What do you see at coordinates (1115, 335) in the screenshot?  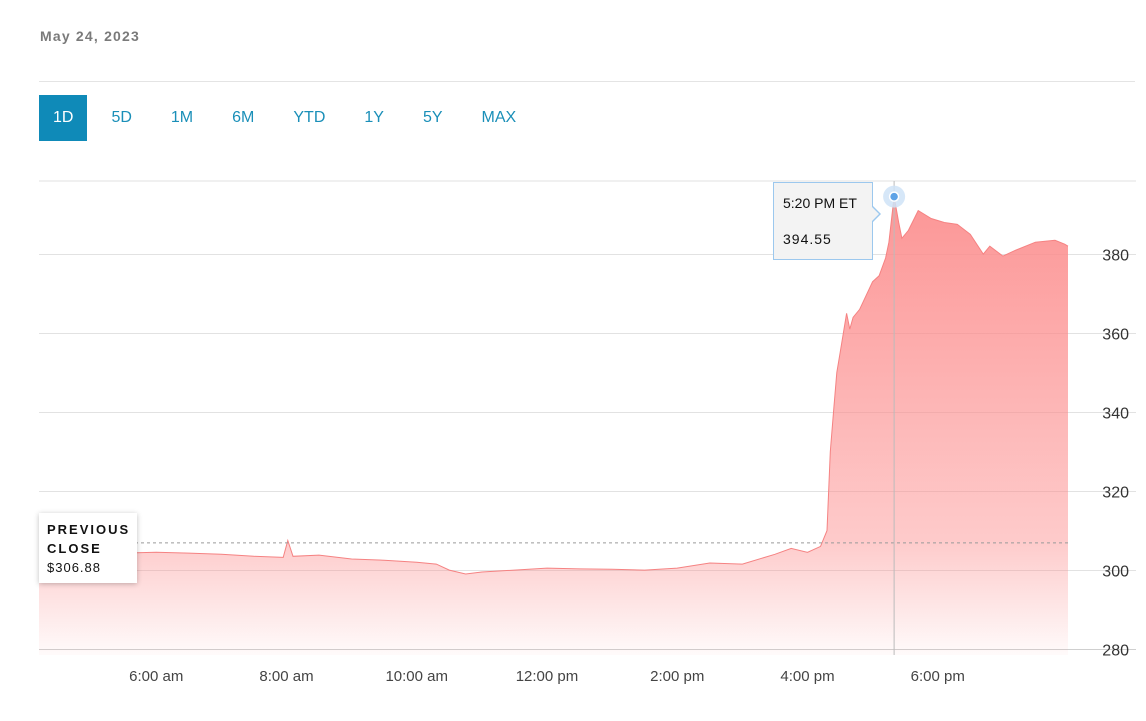 I see `y-tick-label: 360` at bounding box center [1115, 335].